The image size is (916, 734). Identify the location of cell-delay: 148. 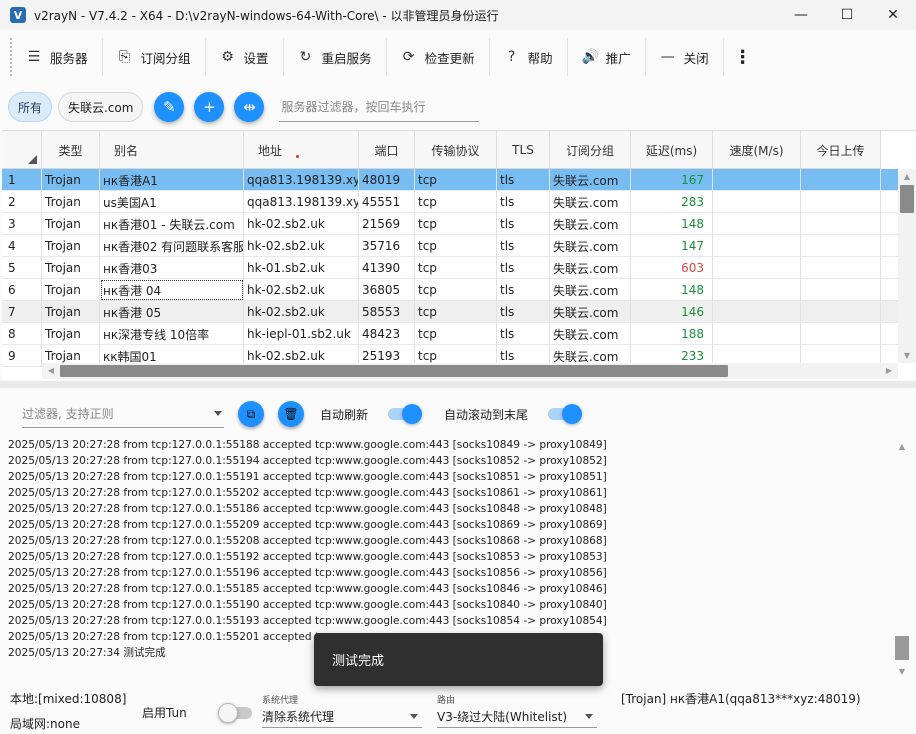
(672, 224).